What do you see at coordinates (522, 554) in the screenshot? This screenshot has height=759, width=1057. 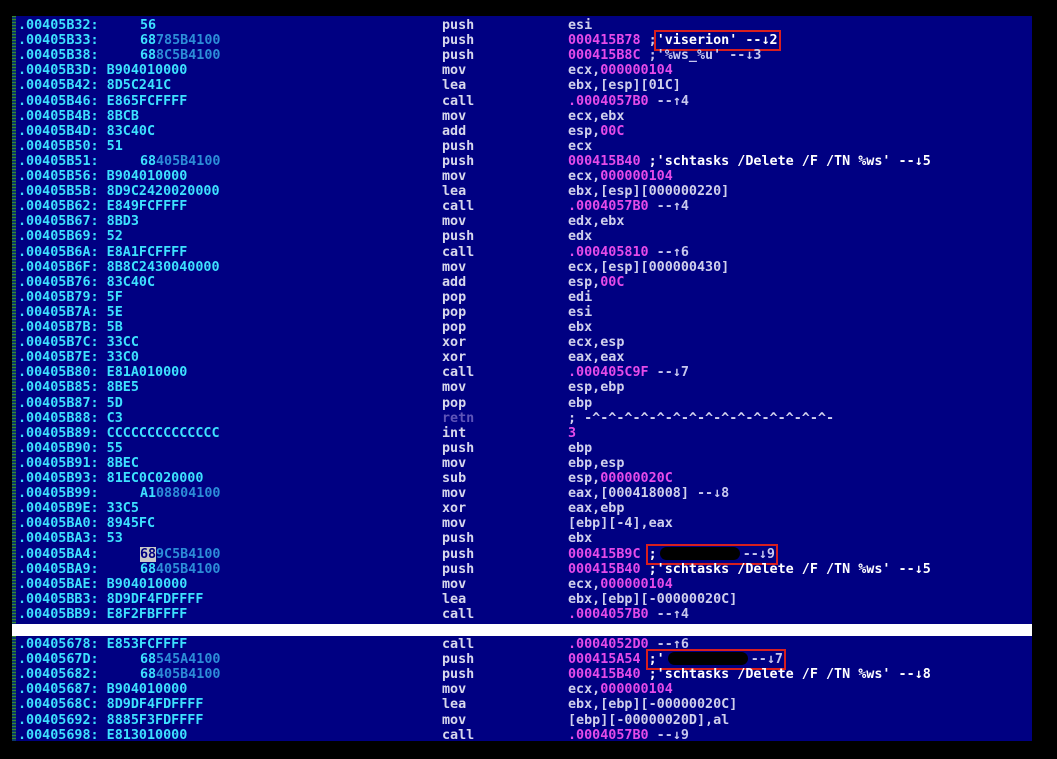 I see `disasm-row: .00405BA4: 68 9C5B4100 push 000415B9C ; --↓9` at bounding box center [522, 554].